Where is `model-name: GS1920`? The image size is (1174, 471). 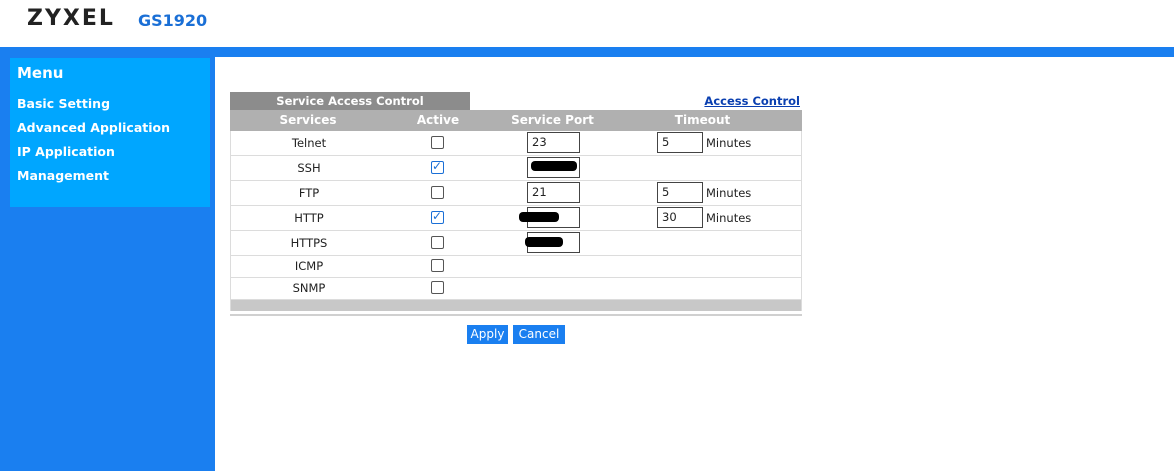 model-name: GS1920 is located at coordinates (173, 20).